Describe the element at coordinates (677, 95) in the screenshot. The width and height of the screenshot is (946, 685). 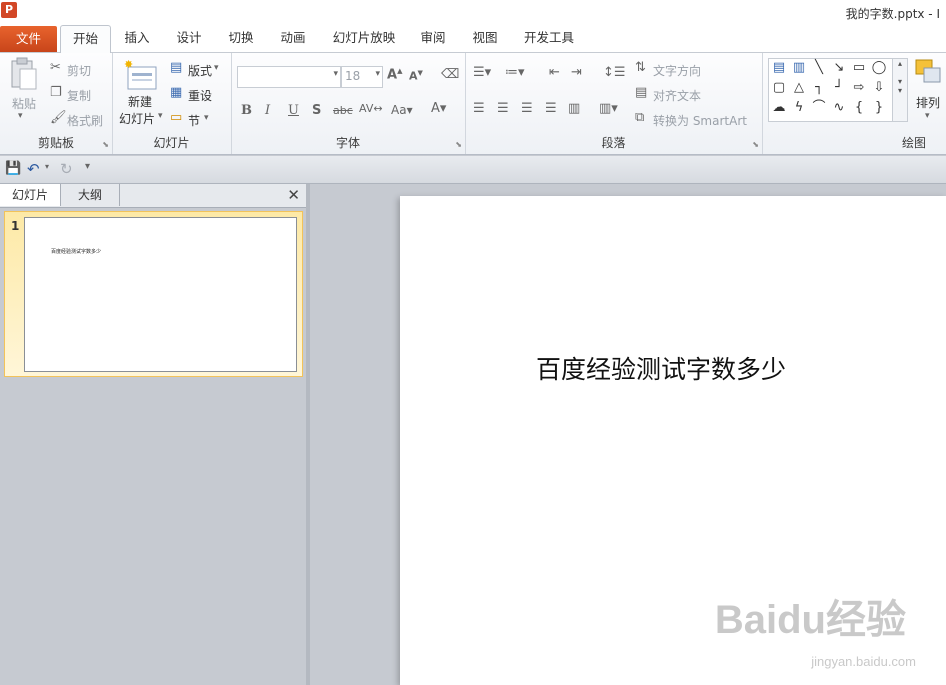
I see `align-text-button: 对齐文本` at that location.